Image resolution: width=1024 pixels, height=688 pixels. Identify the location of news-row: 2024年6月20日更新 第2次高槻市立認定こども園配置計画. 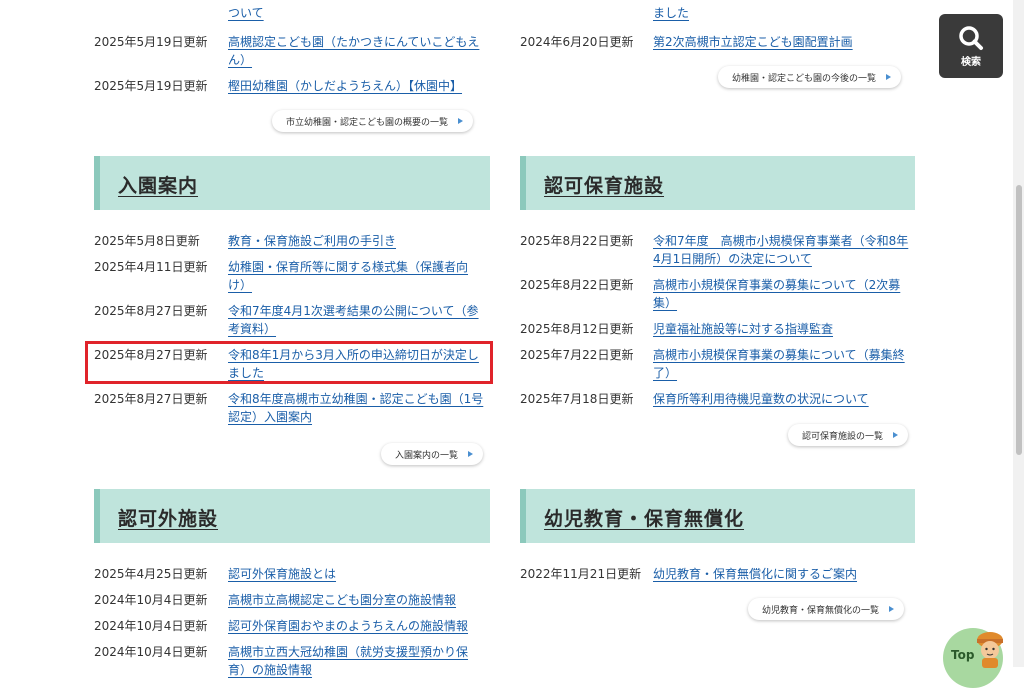
(686, 42).